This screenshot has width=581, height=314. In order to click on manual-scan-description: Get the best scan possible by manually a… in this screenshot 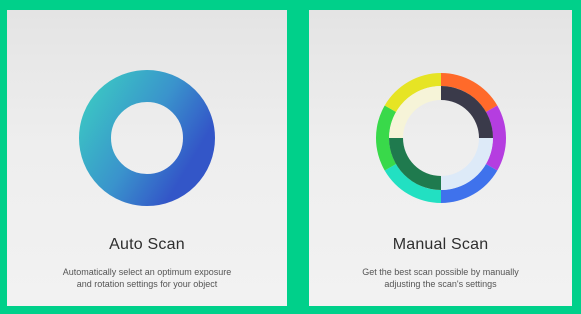, I will do `click(440, 278)`.